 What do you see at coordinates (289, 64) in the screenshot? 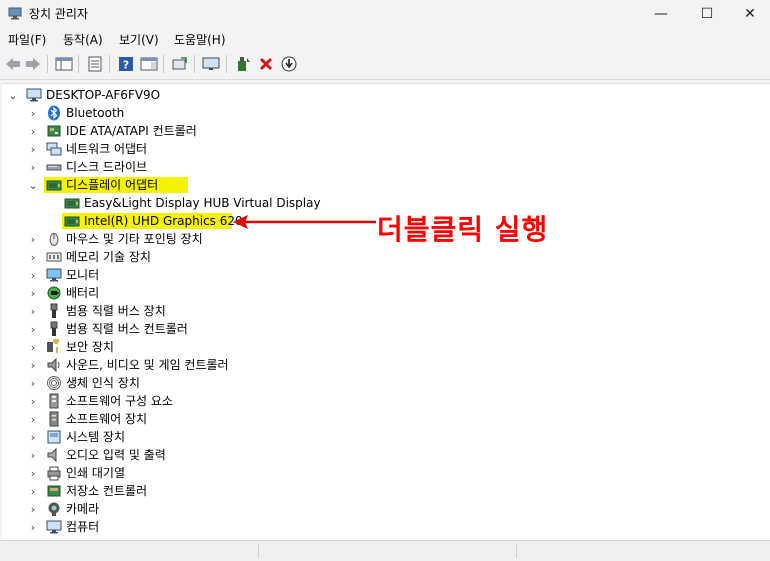
I see `download-driver-button` at bounding box center [289, 64].